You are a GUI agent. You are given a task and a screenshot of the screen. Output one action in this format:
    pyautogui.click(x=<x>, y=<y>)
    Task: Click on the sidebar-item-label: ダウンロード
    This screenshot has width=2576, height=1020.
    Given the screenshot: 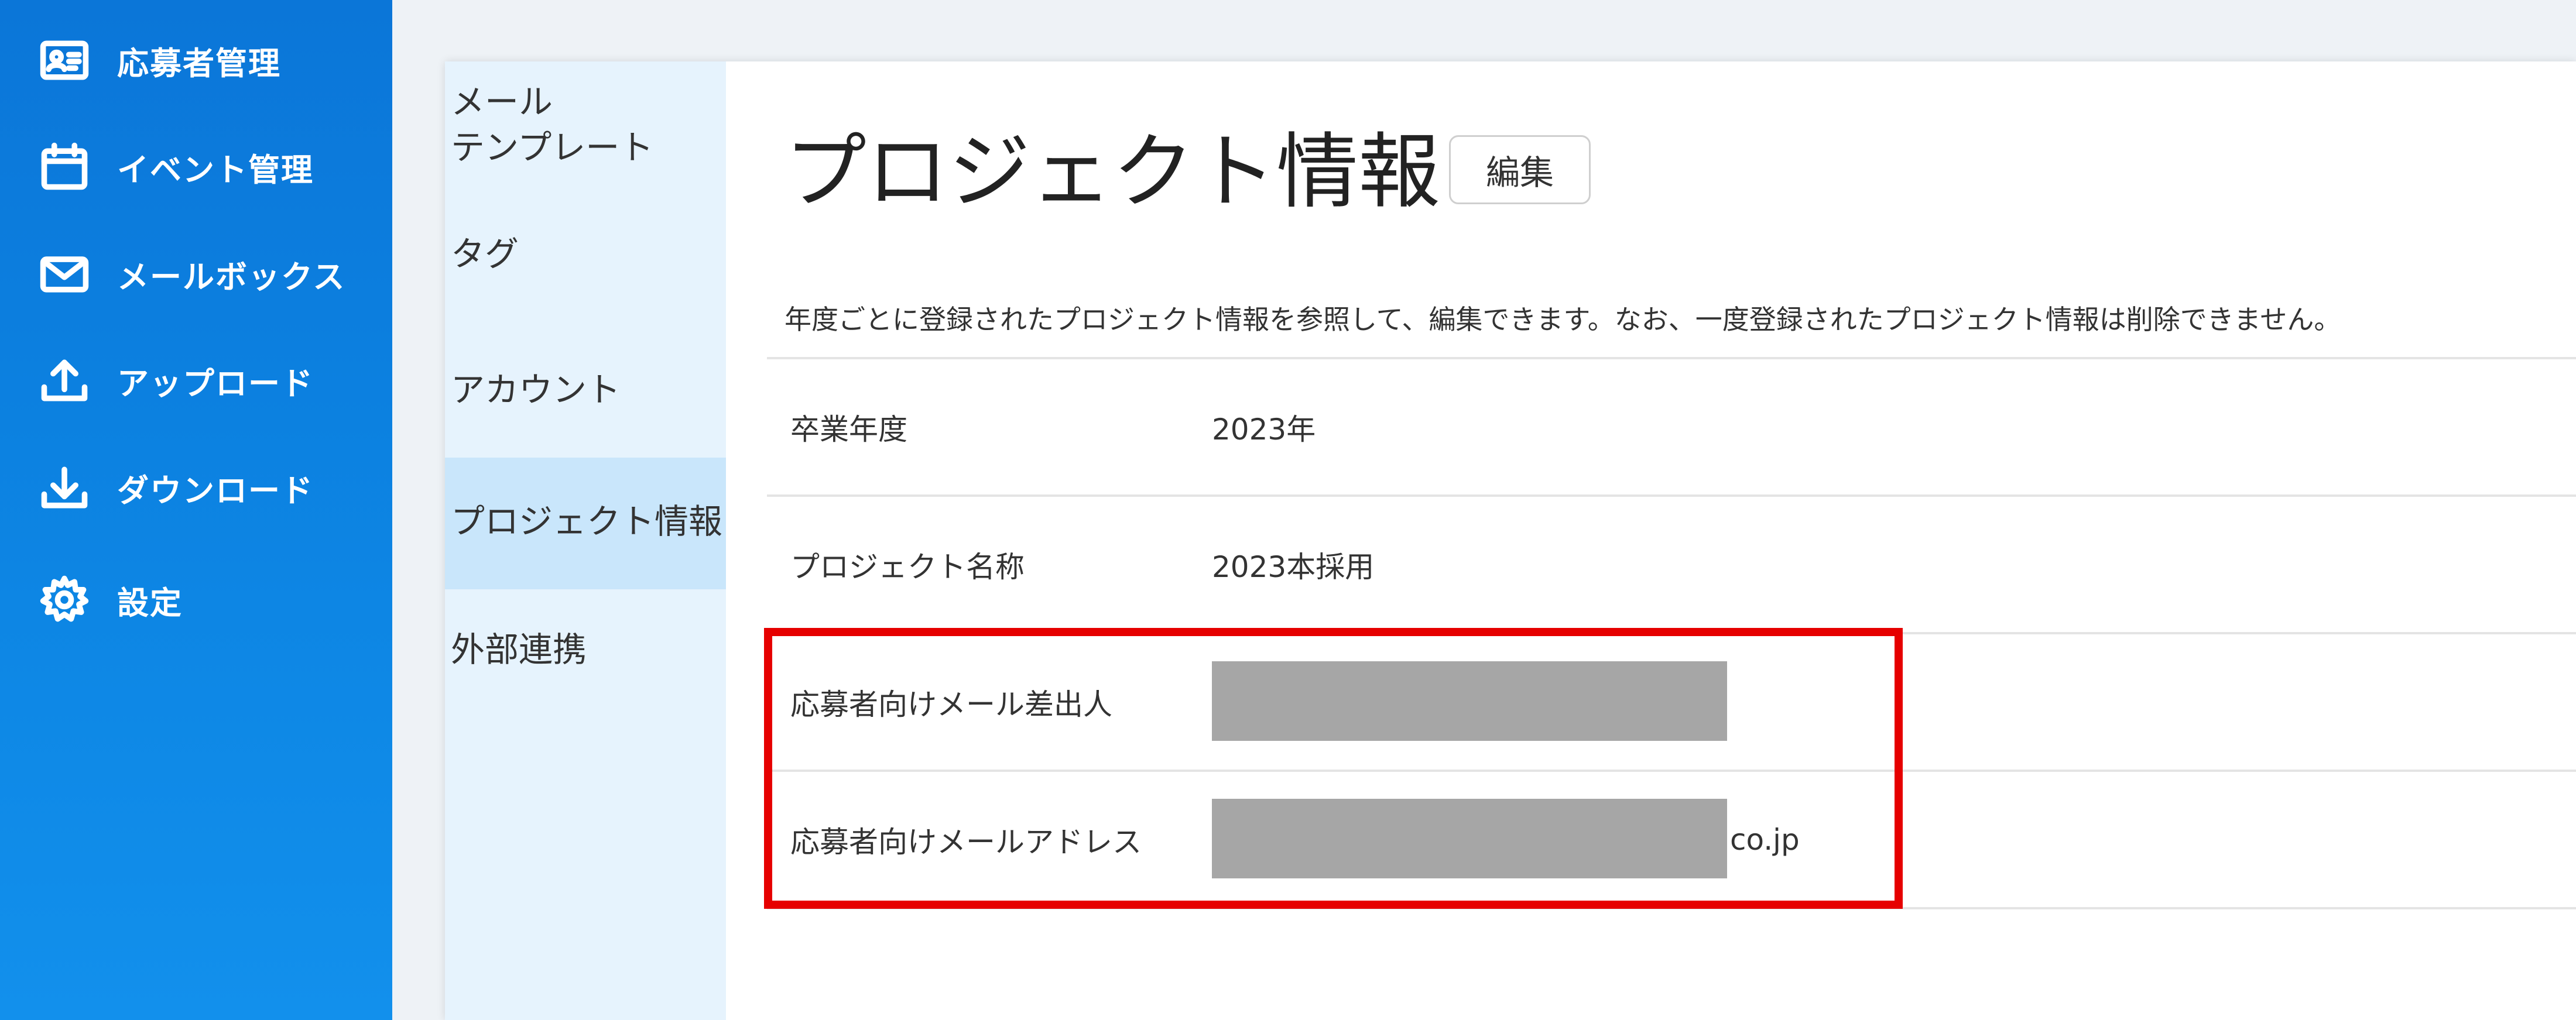 What is the action you would take?
    pyautogui.click(x=215, y=490)
    